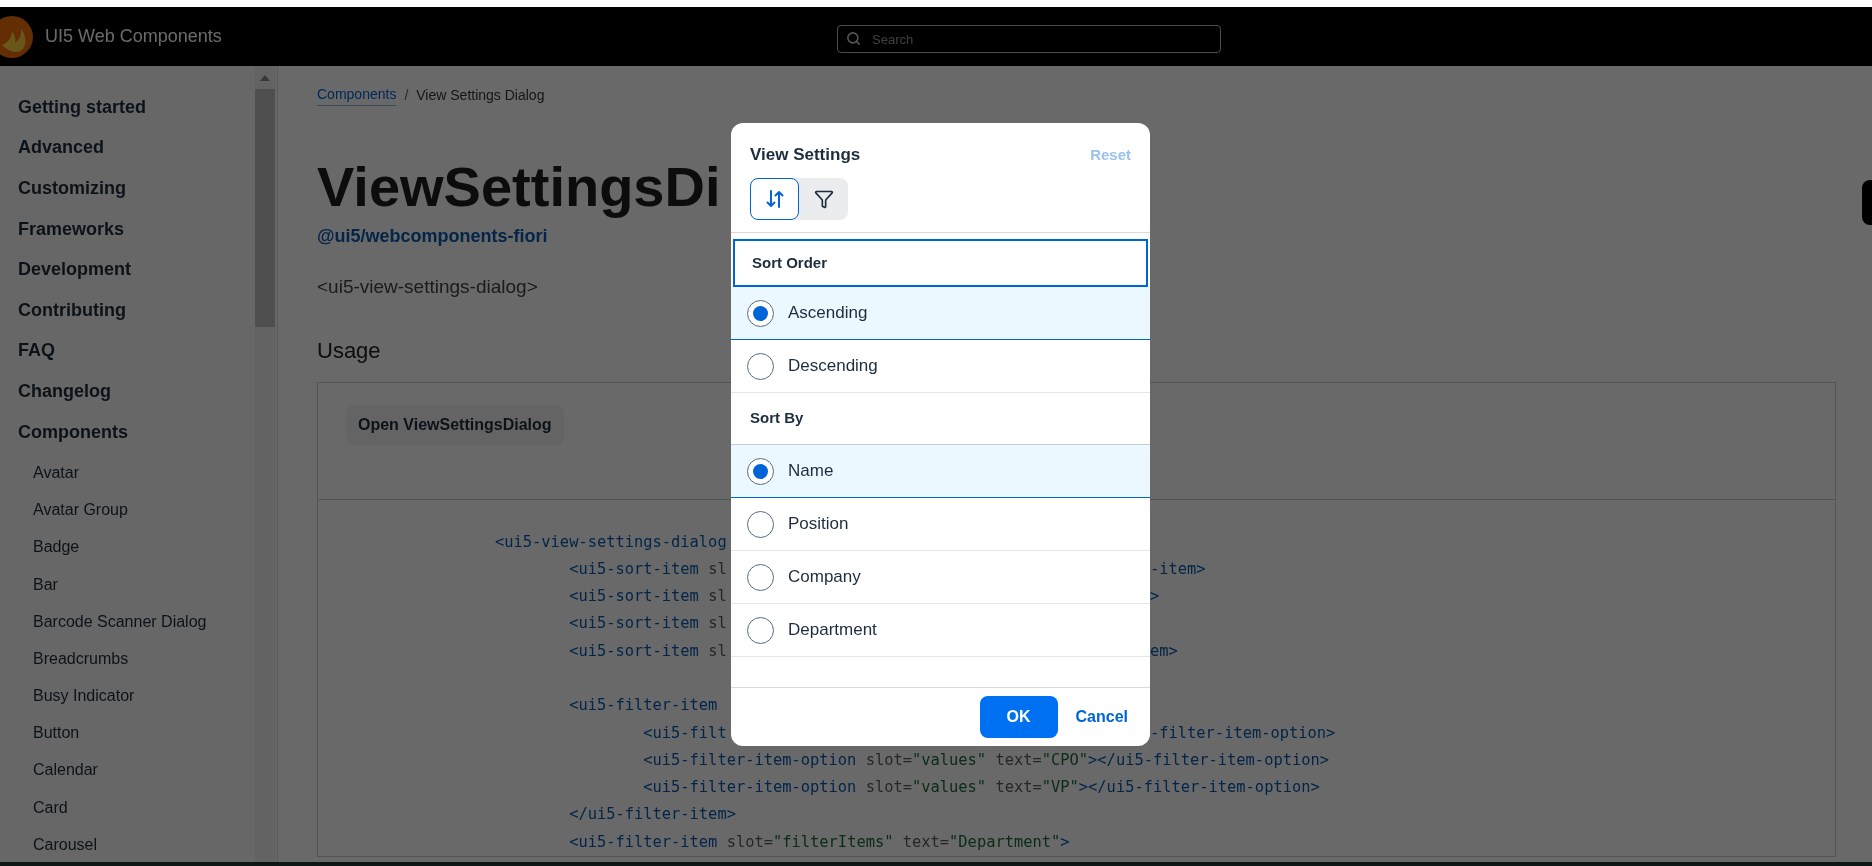 This screenshot has height=866, width=1872. Describe the element at coordinates (981, 787) in the screenshot. I see `code-text: <ui5-filter-item-option slot="values" text="VP"></ui5-filter-item-option>` at that location.